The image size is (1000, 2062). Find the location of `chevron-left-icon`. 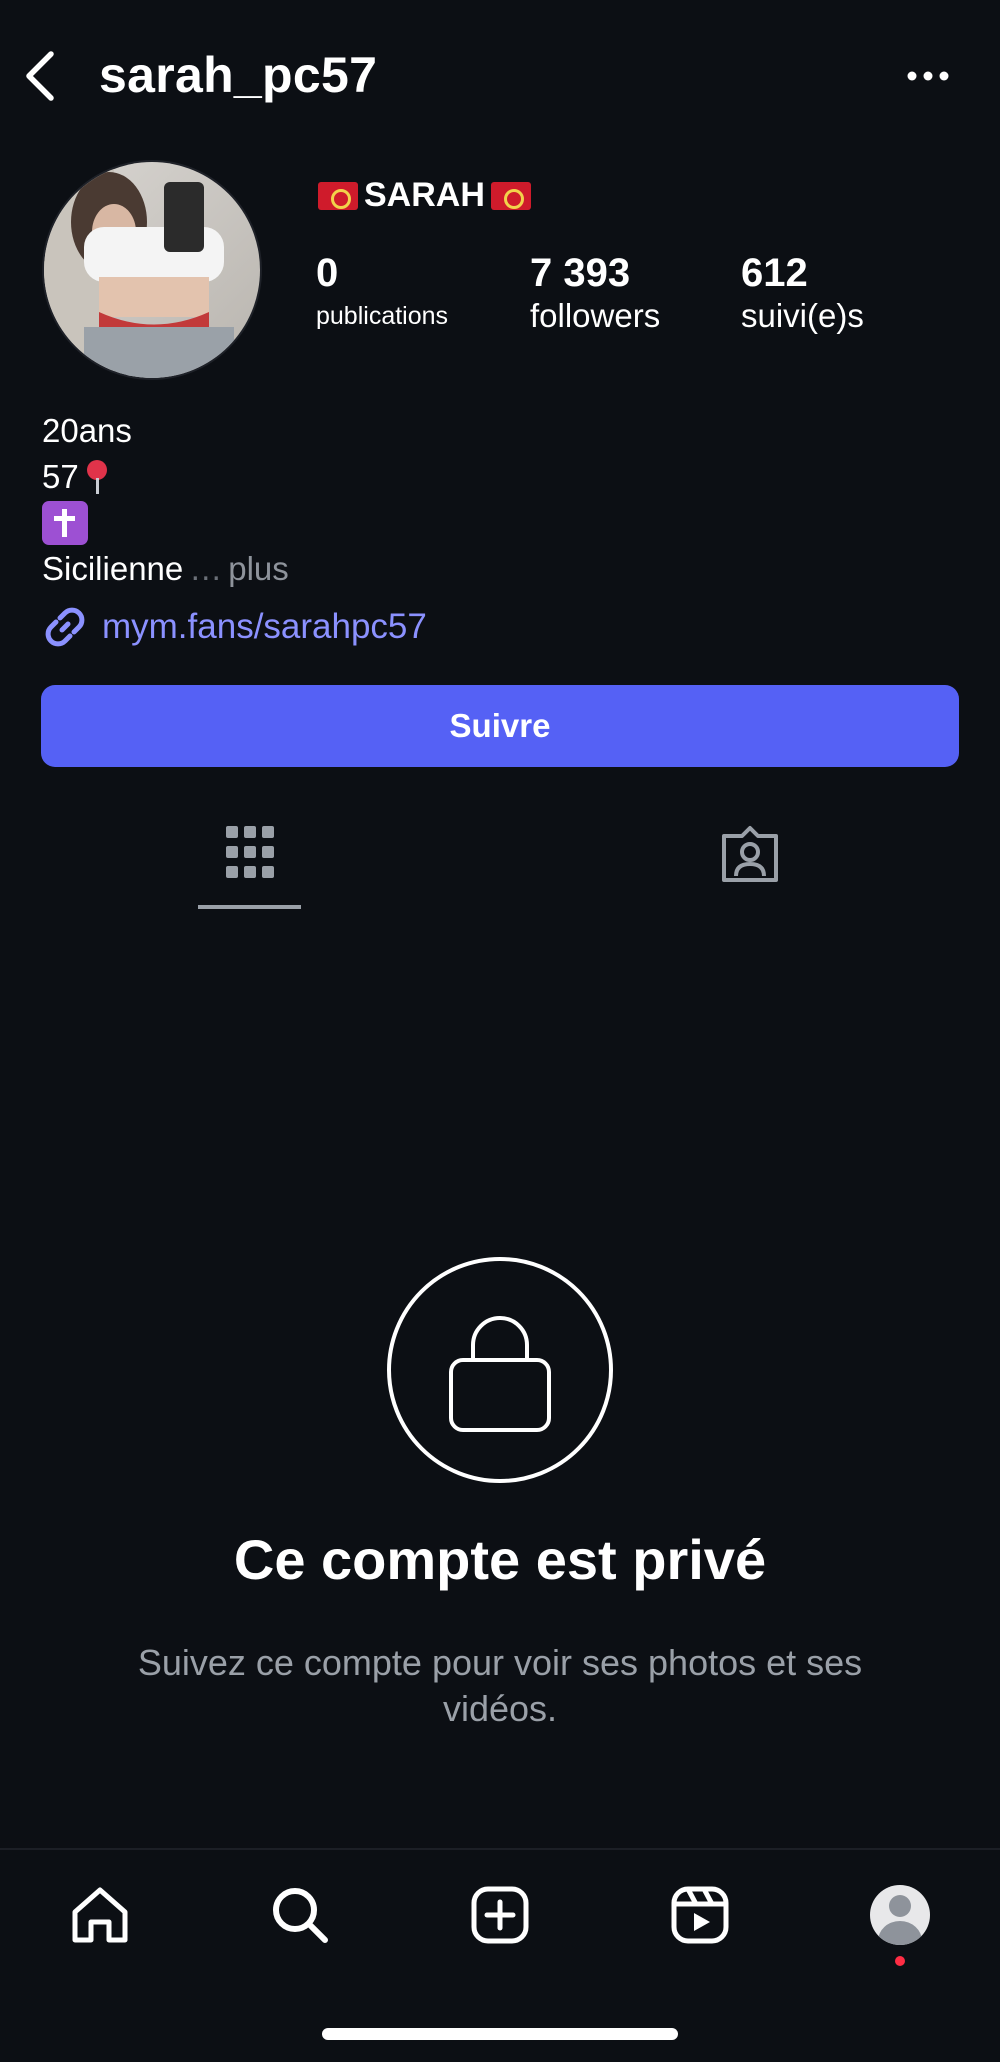

chevron-left-icon is located at coordinates (40, 76).